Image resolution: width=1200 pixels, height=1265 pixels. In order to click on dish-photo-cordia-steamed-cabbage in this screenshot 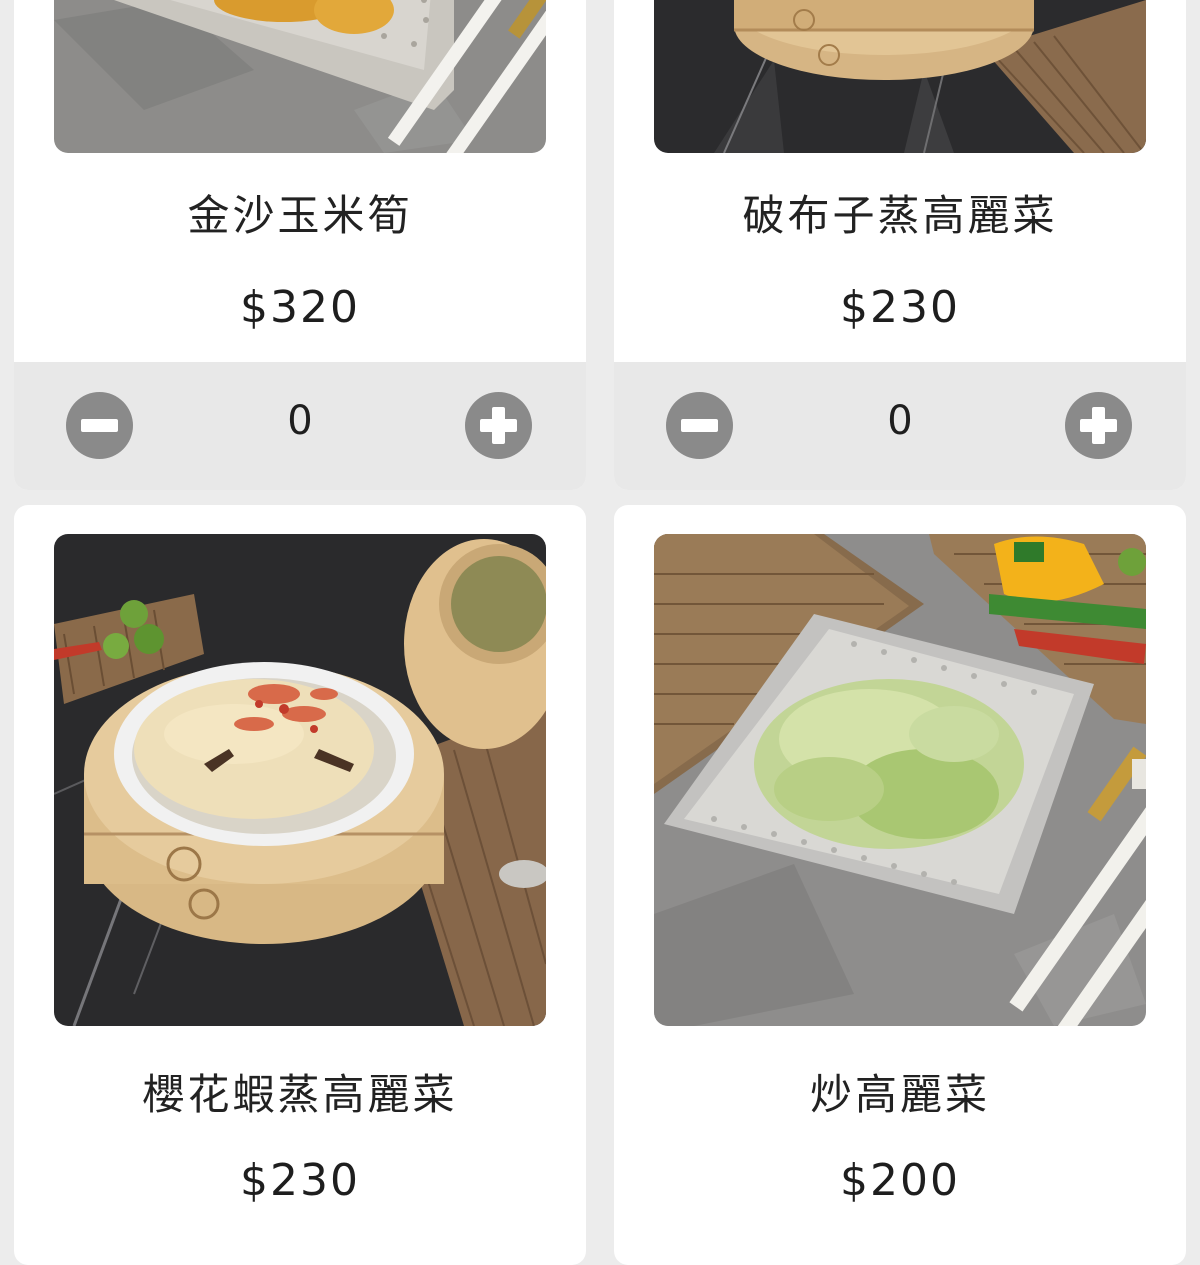, I will do `click(900, 76)`.